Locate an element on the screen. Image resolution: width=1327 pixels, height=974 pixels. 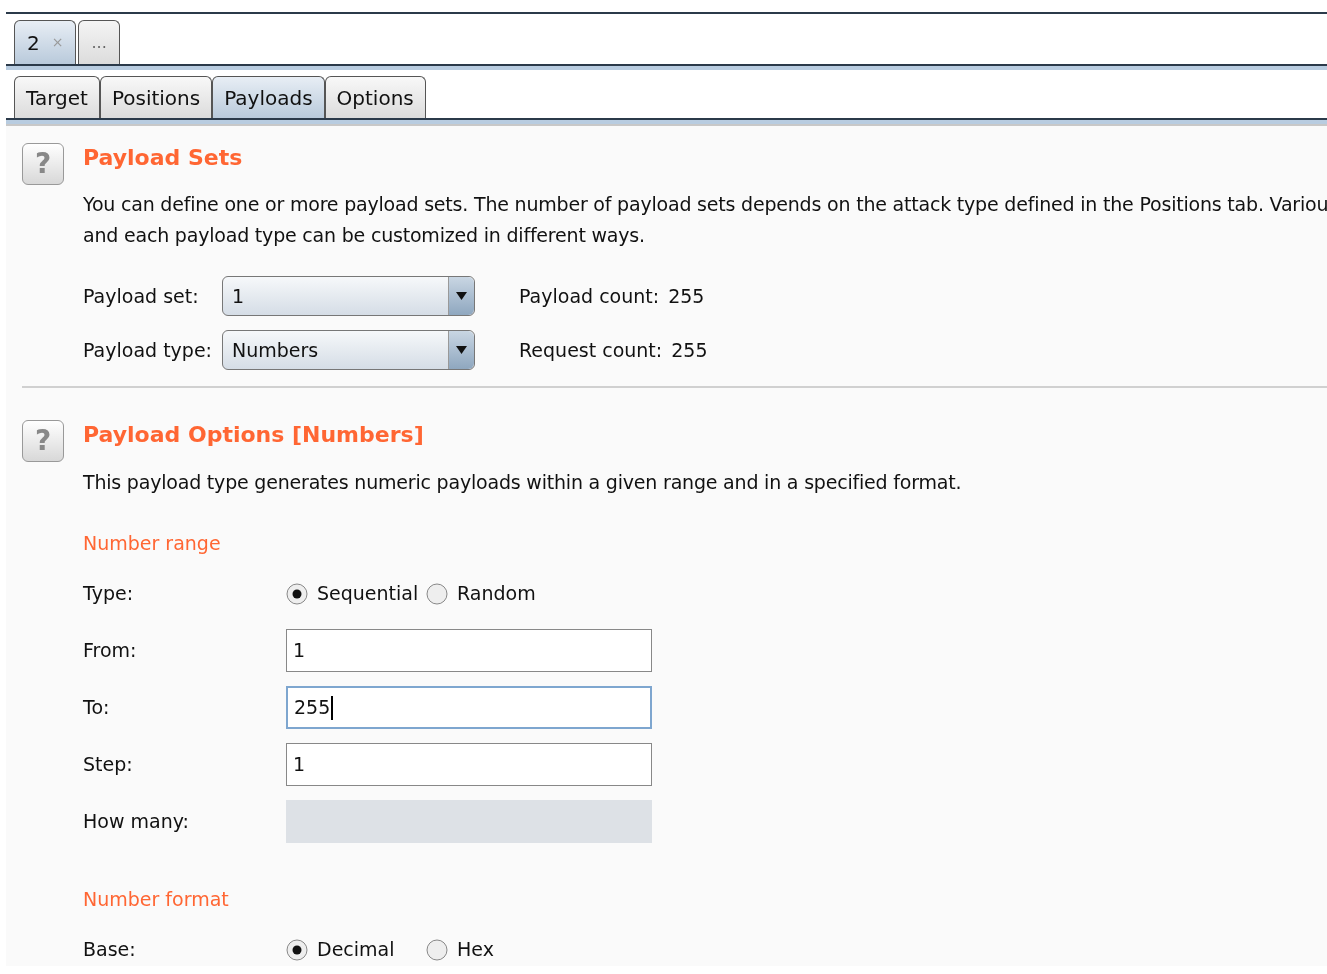
radio-label: Hex is located at coordinates (475, 949).